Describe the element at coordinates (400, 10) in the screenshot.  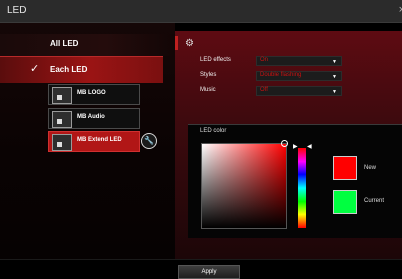
I see `close-icon: ×` at that location.